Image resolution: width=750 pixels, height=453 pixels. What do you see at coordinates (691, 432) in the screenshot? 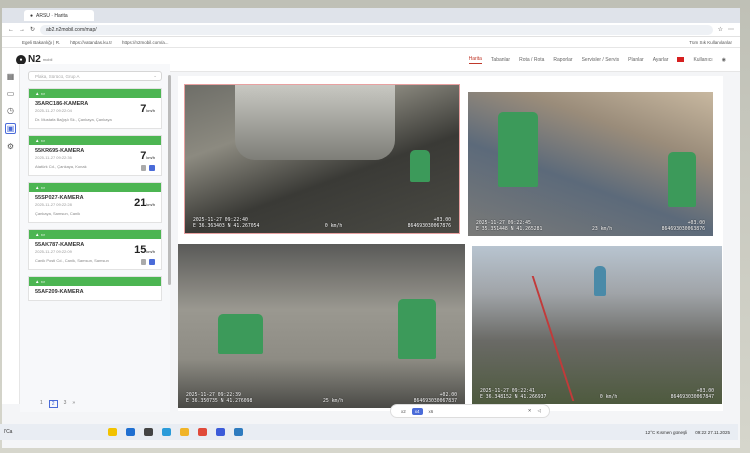
I see `system-tray: 12°C Kısmen güneşli 09:22 27.11.2025` at bounding box center [691, 432].